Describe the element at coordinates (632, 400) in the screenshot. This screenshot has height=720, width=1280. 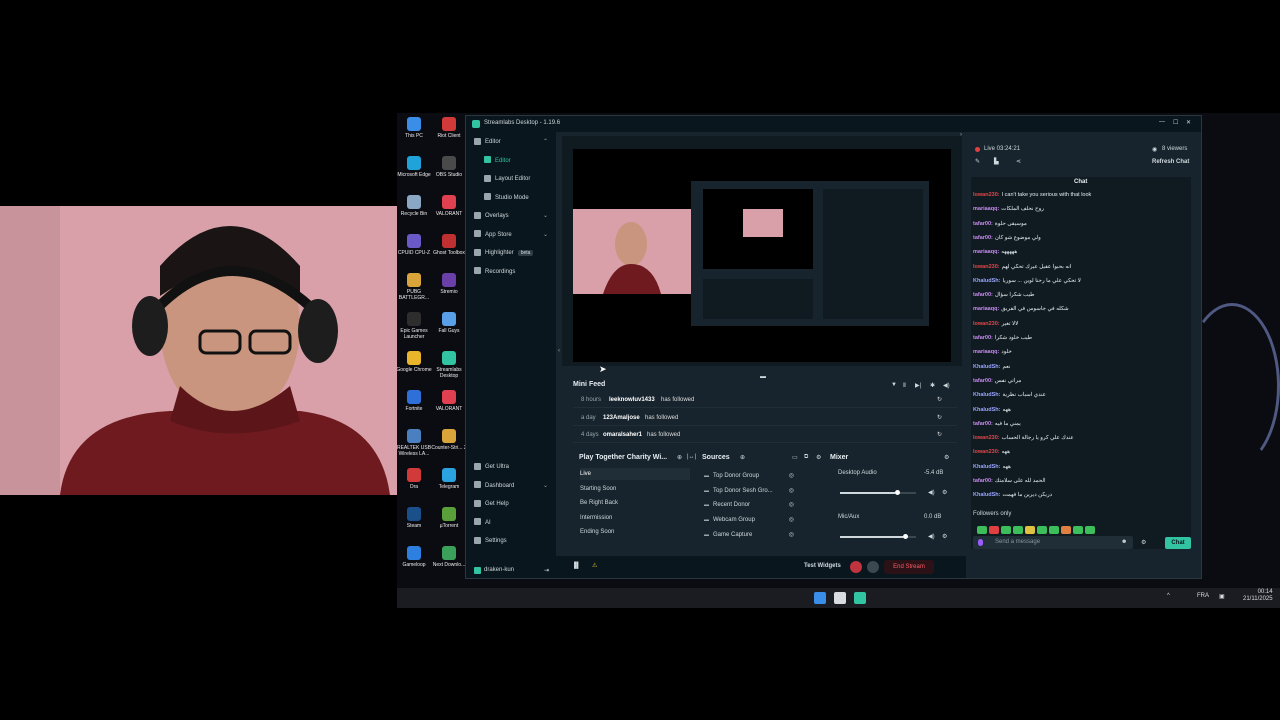
I see `feed-user: leeknowluv1433` at that location.